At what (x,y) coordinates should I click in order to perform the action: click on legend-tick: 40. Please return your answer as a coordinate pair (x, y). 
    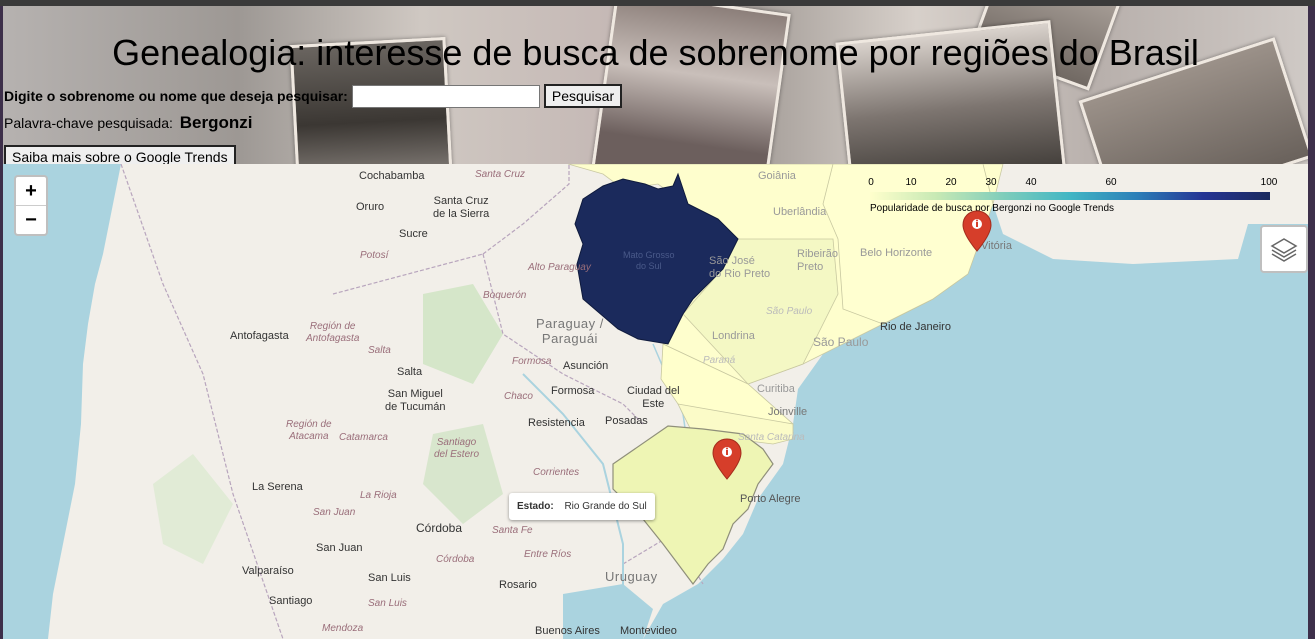
    Looking at the image, I should click on (1031, 182).